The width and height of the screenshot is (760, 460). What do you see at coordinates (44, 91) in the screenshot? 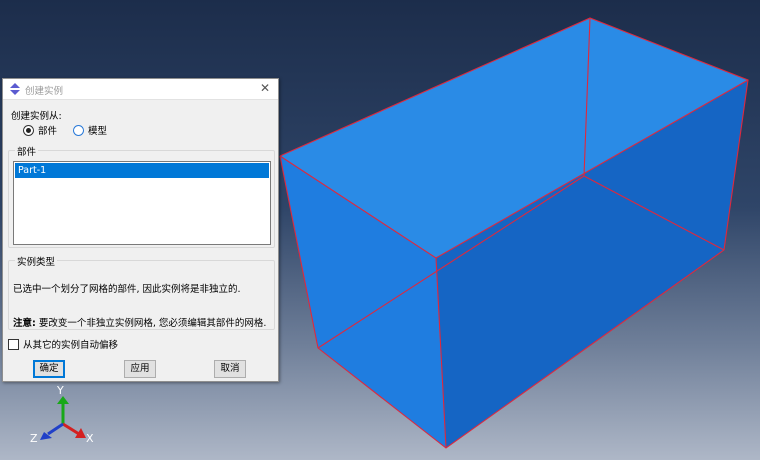
I see `dialog-title: 创建实例` at bounding box center [44, 91].